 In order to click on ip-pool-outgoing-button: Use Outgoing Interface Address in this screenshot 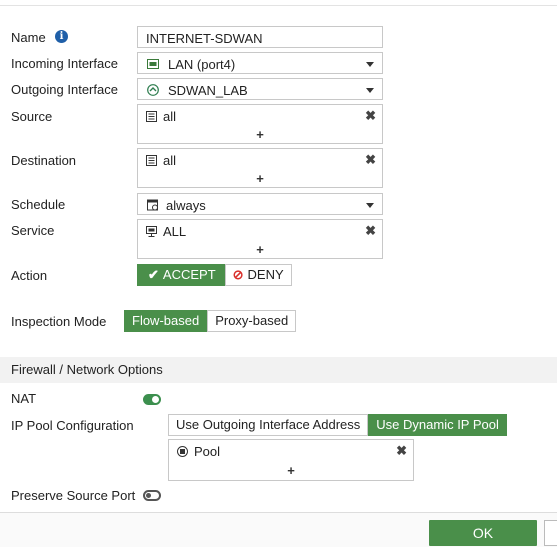, I will do `click(268, 425)`.